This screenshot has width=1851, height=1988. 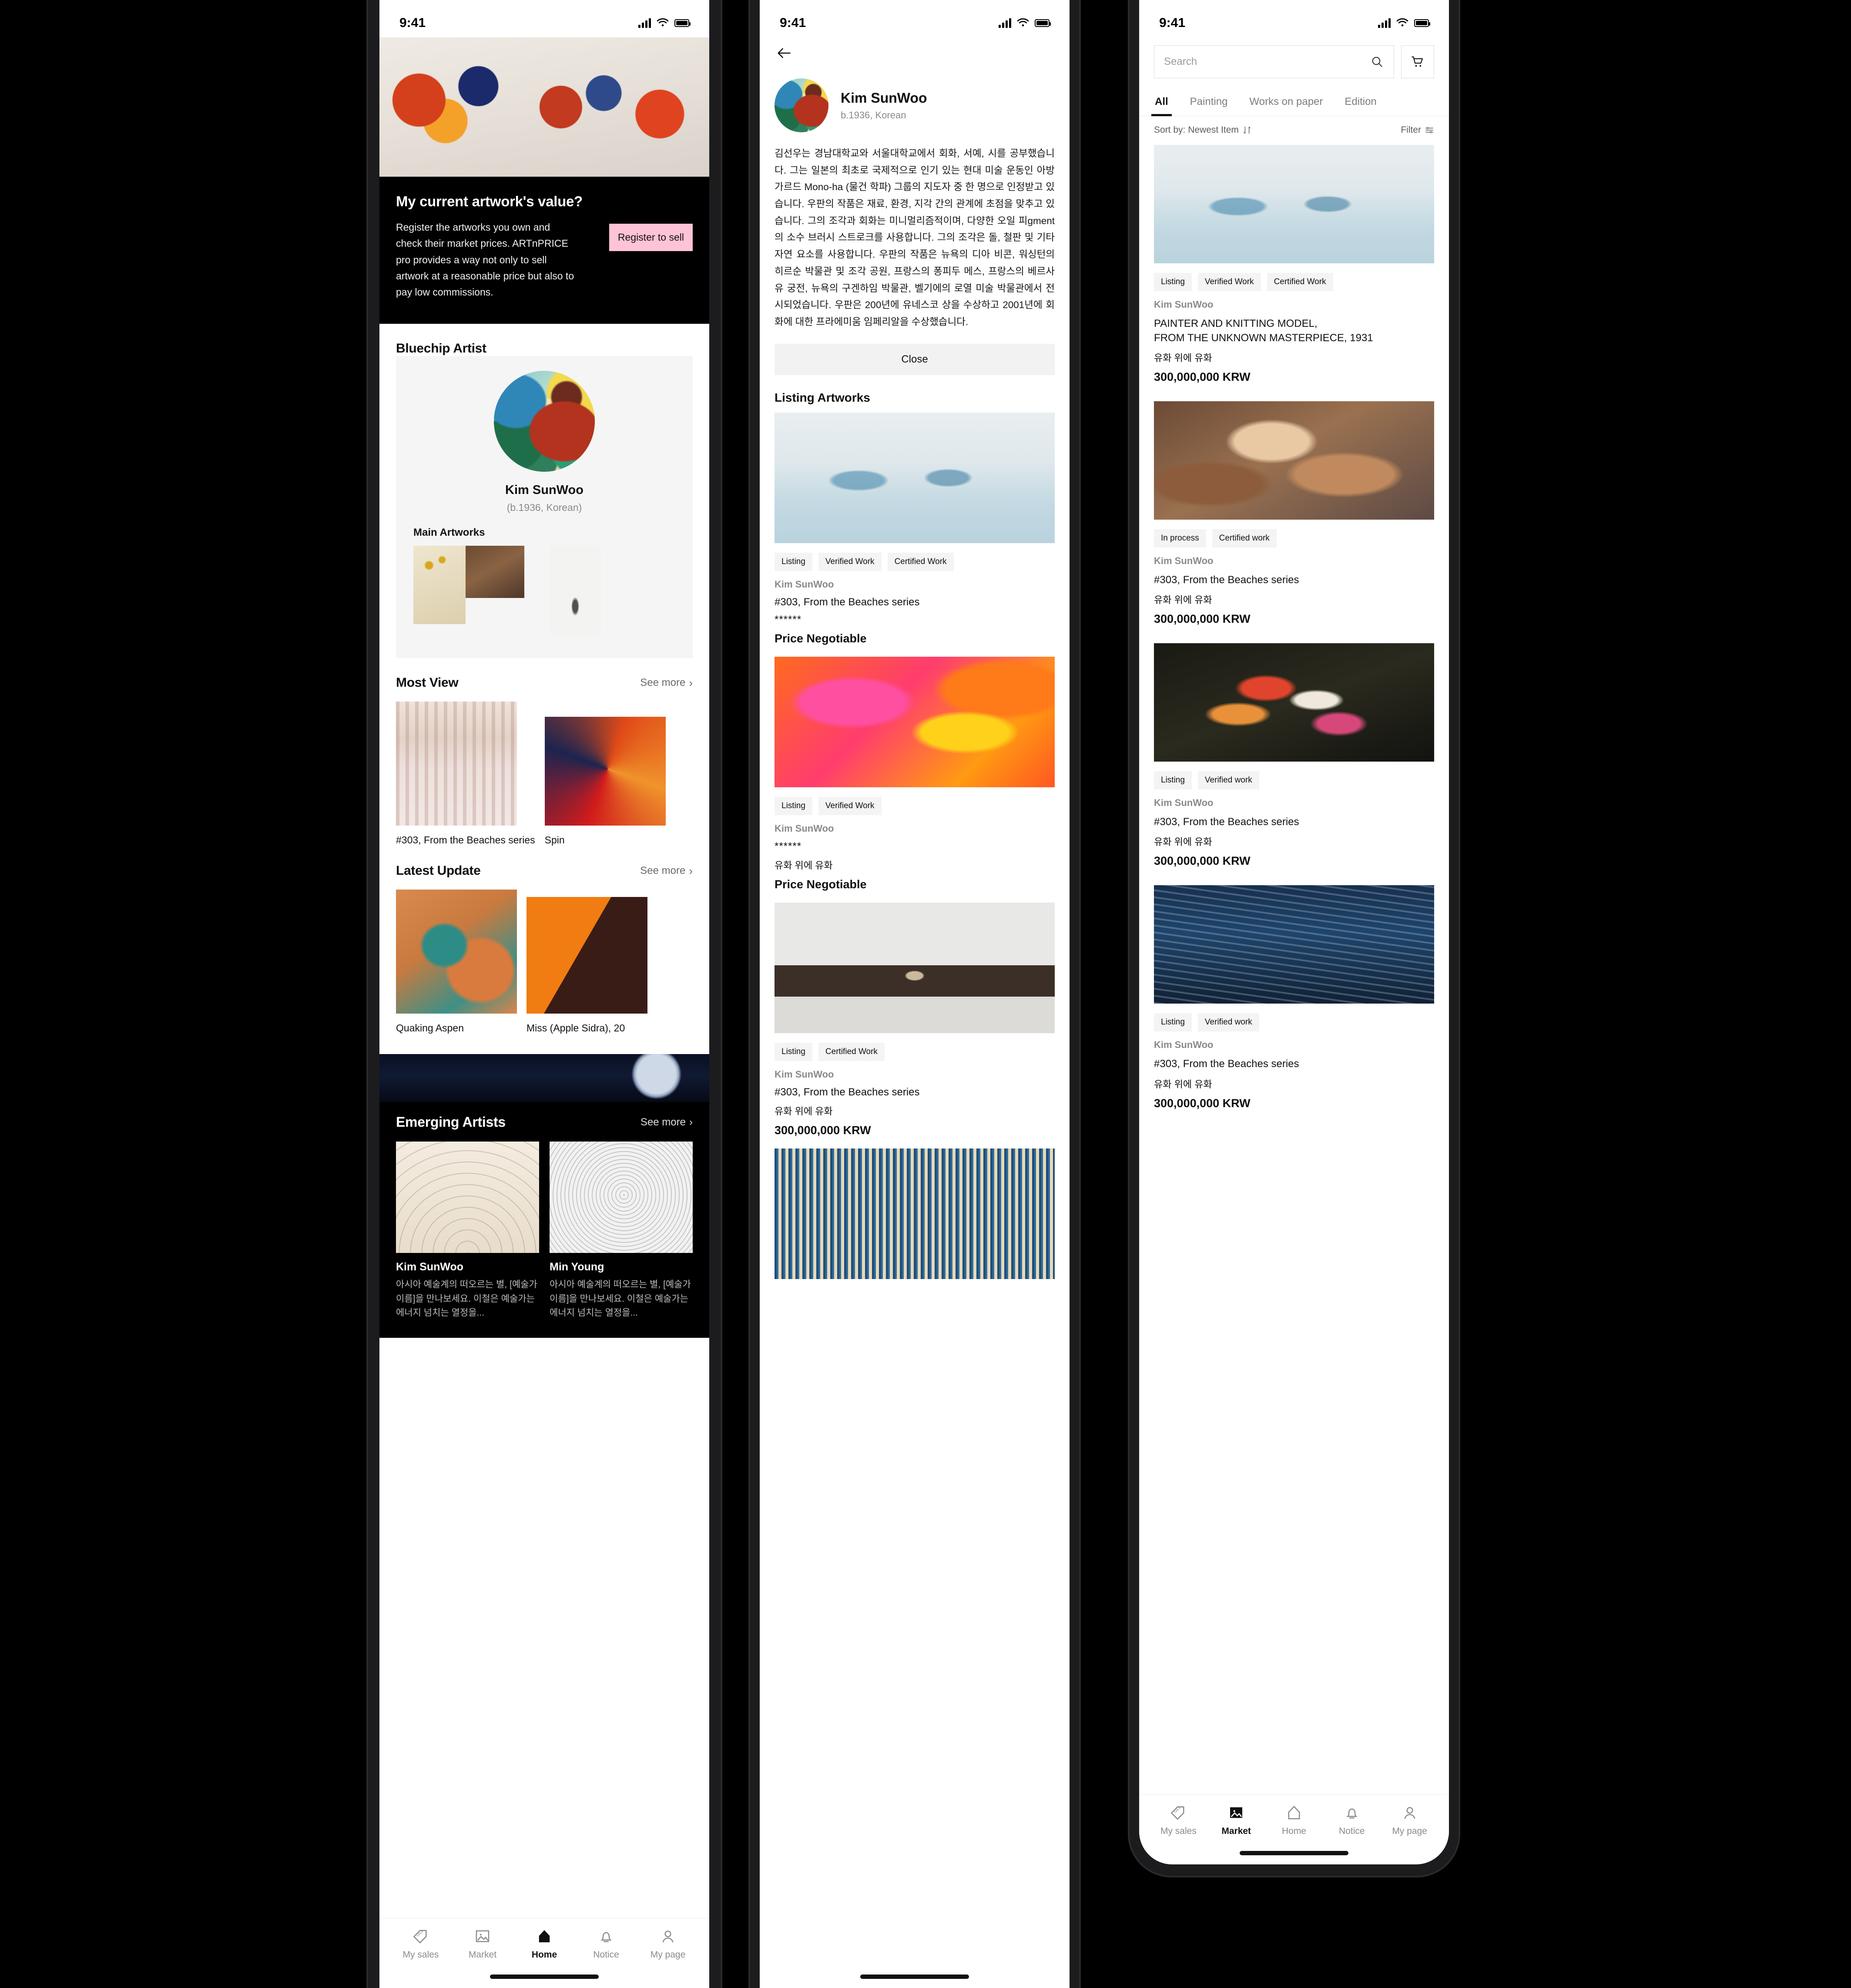 What do you see at coordinates (586, 962) in the screenshot?
I see `artwork-card: Miss (Apple Sidra), 20` at bounding box center [586, 962].